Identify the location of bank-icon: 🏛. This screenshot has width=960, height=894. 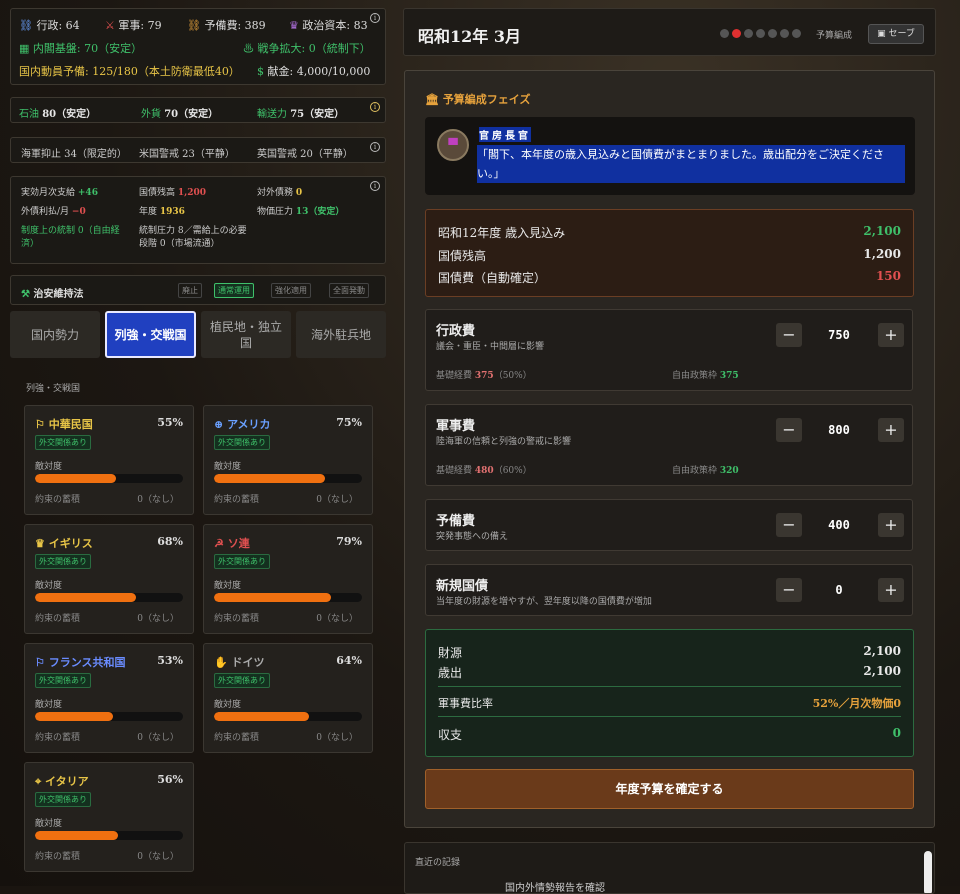
(432, 99).